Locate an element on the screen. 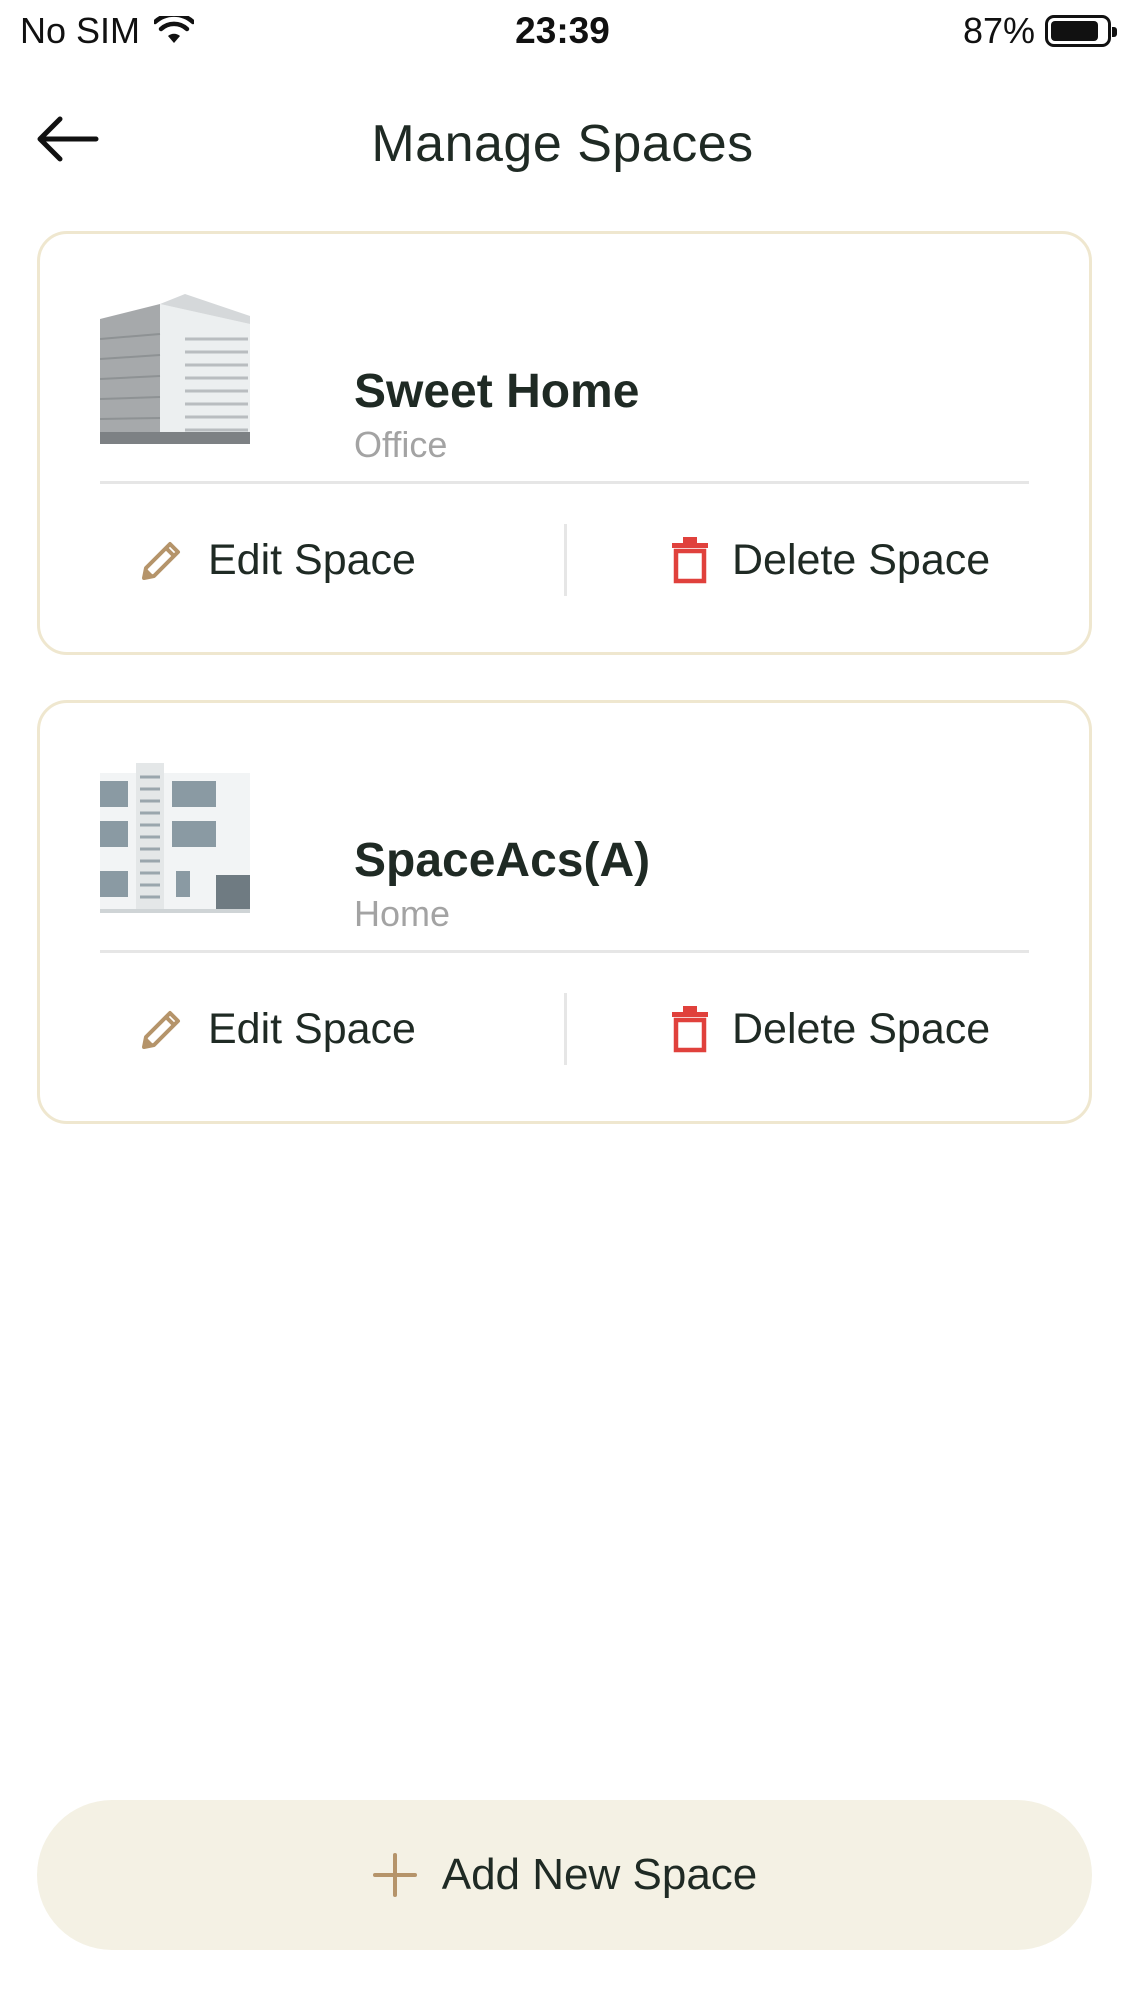 This screenshot has width=1125, height=2001. add-new-space-label: Add New Space is located at coordinates (599, 1874).